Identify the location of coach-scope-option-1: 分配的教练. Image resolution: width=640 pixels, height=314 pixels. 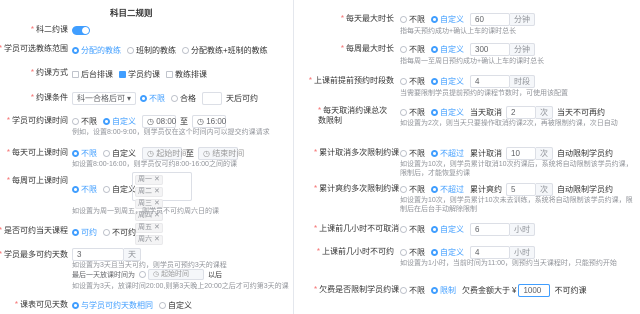
(101, 50).